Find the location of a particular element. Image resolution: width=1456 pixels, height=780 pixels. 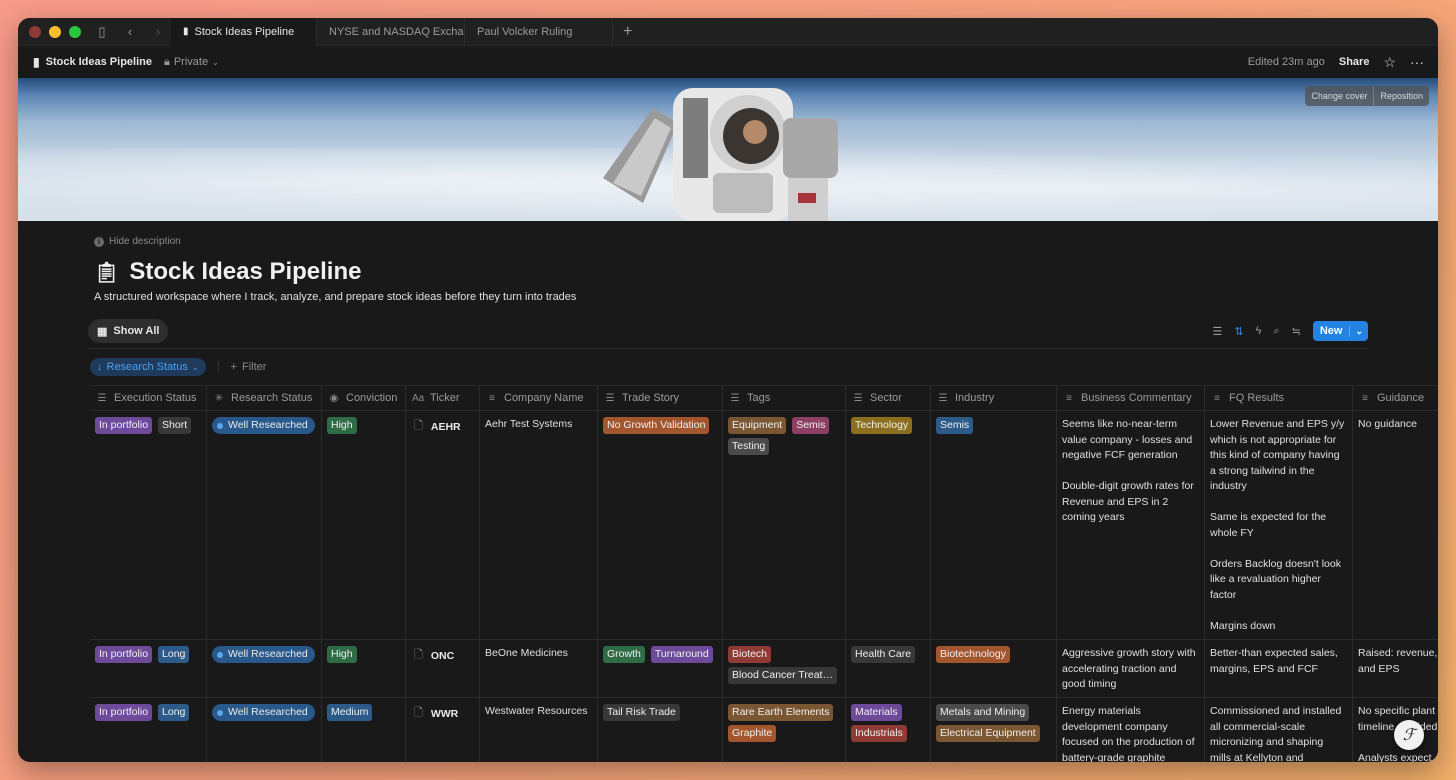

status-icon: ✳ is located at coordinates (219, 398).